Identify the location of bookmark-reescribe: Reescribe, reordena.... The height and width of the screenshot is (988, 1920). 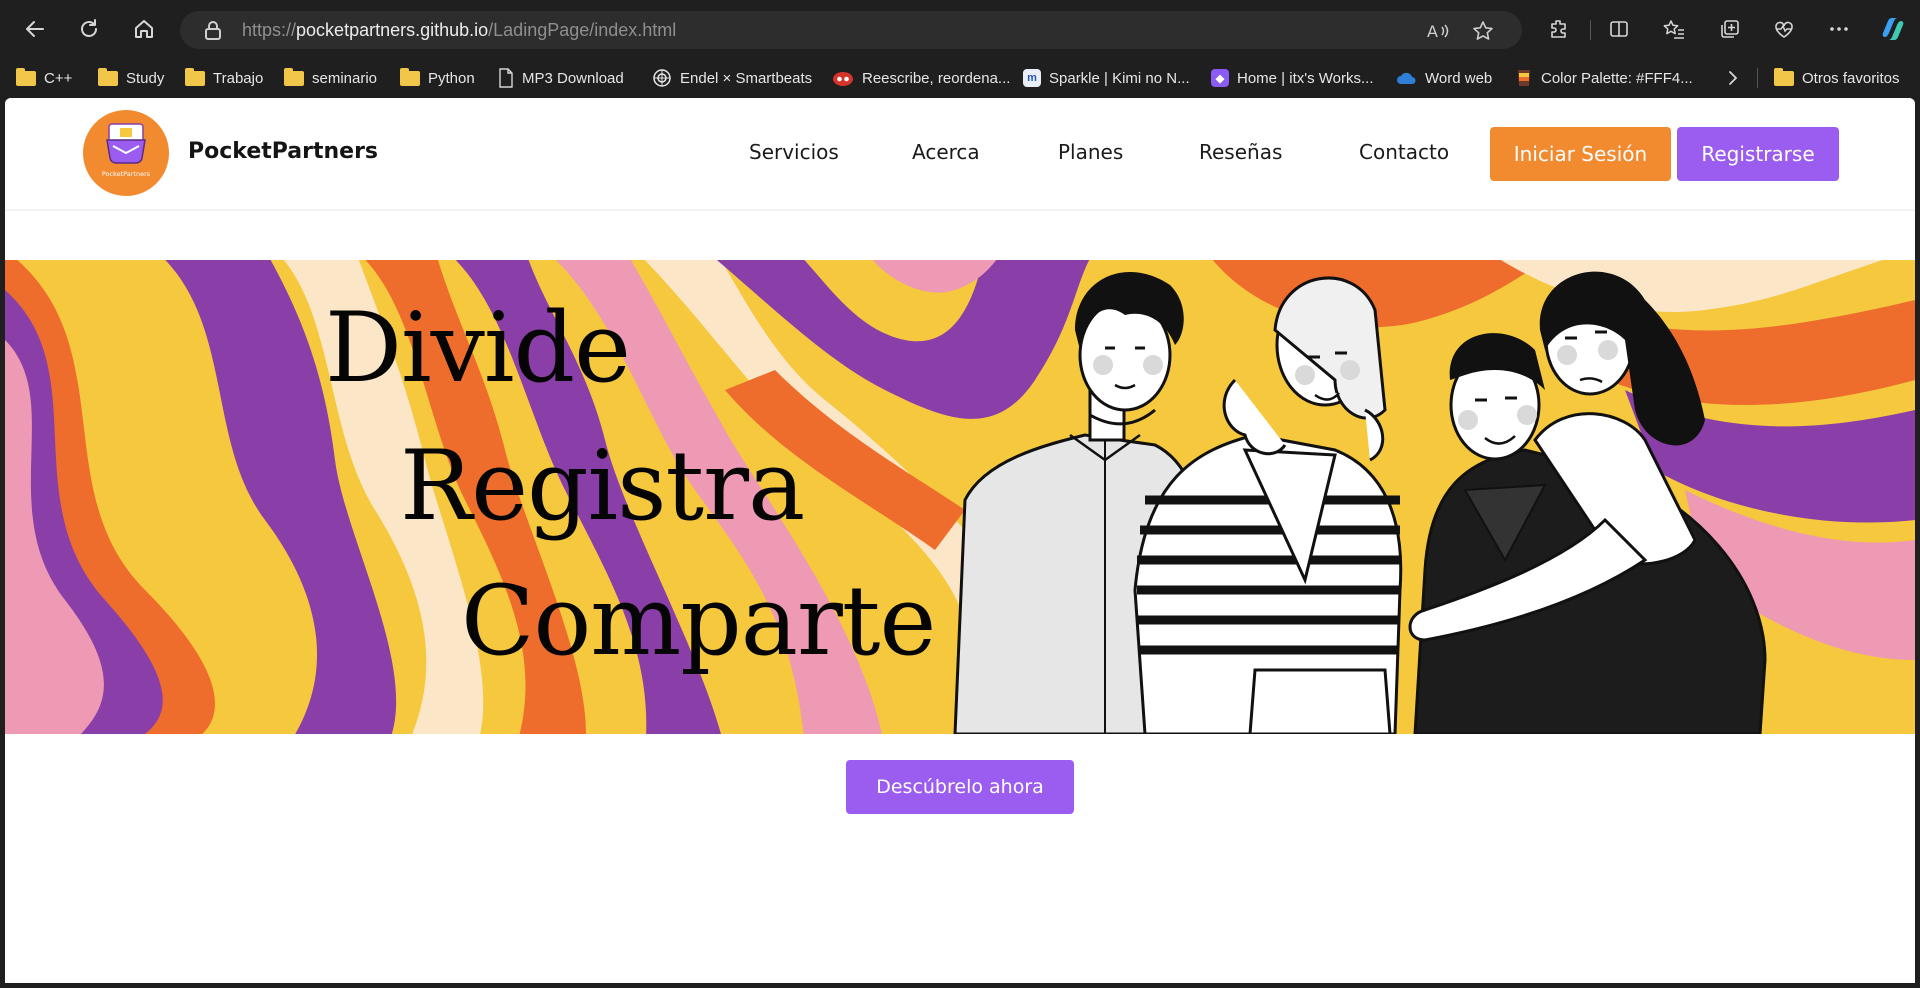
(921, 78).